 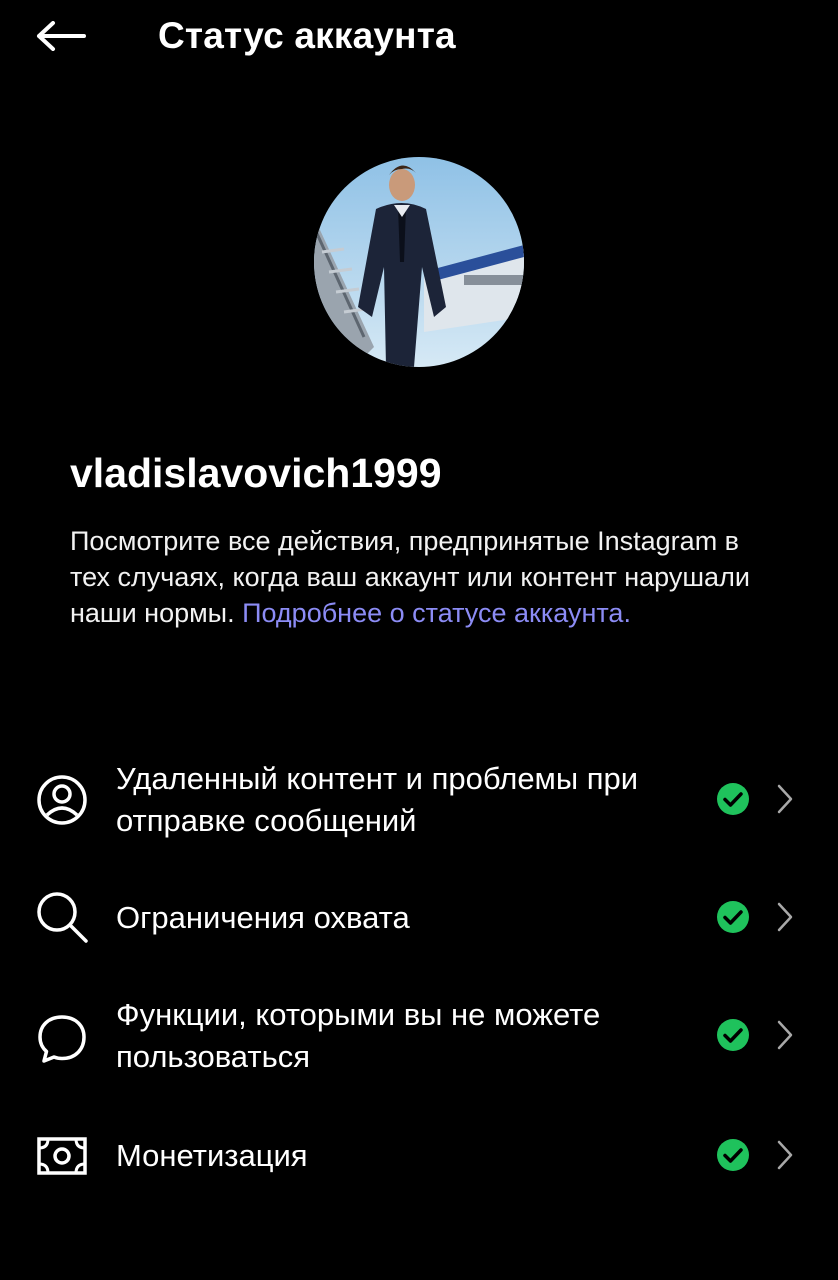 What do you see at coordinates (307, 35) in the screenshot?
I see `page-title: Статус аккаунта` at bounding box center [307, 35].